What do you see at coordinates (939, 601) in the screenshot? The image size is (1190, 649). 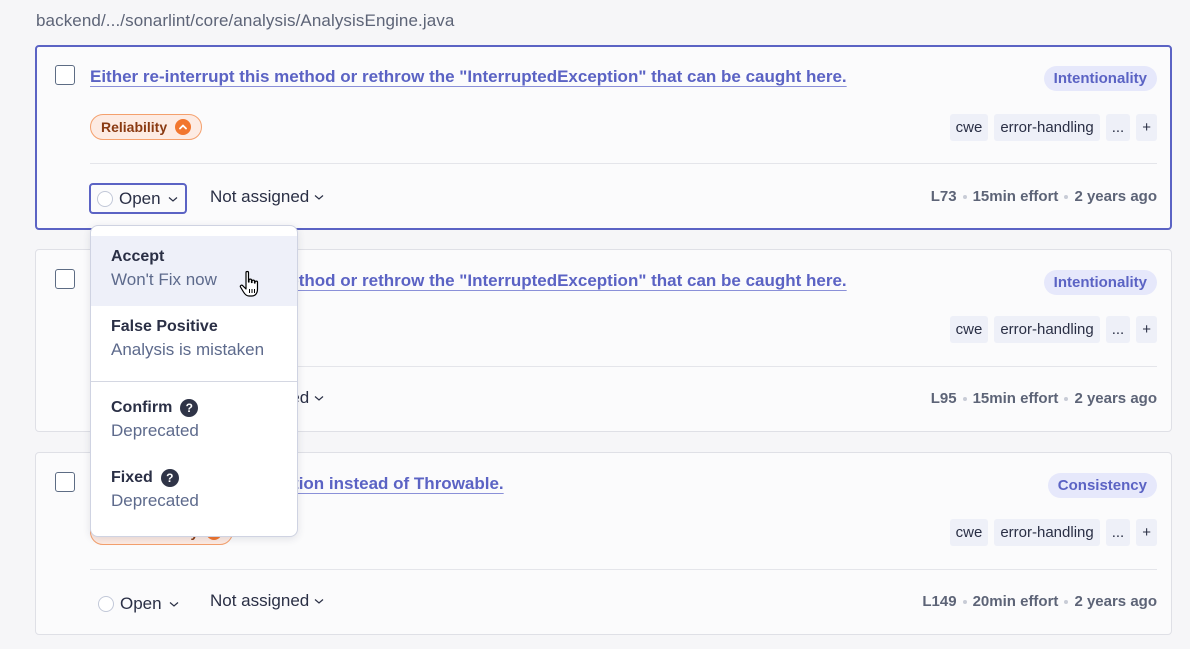 I see `line-number: L149` at bounding box center [939, 601].